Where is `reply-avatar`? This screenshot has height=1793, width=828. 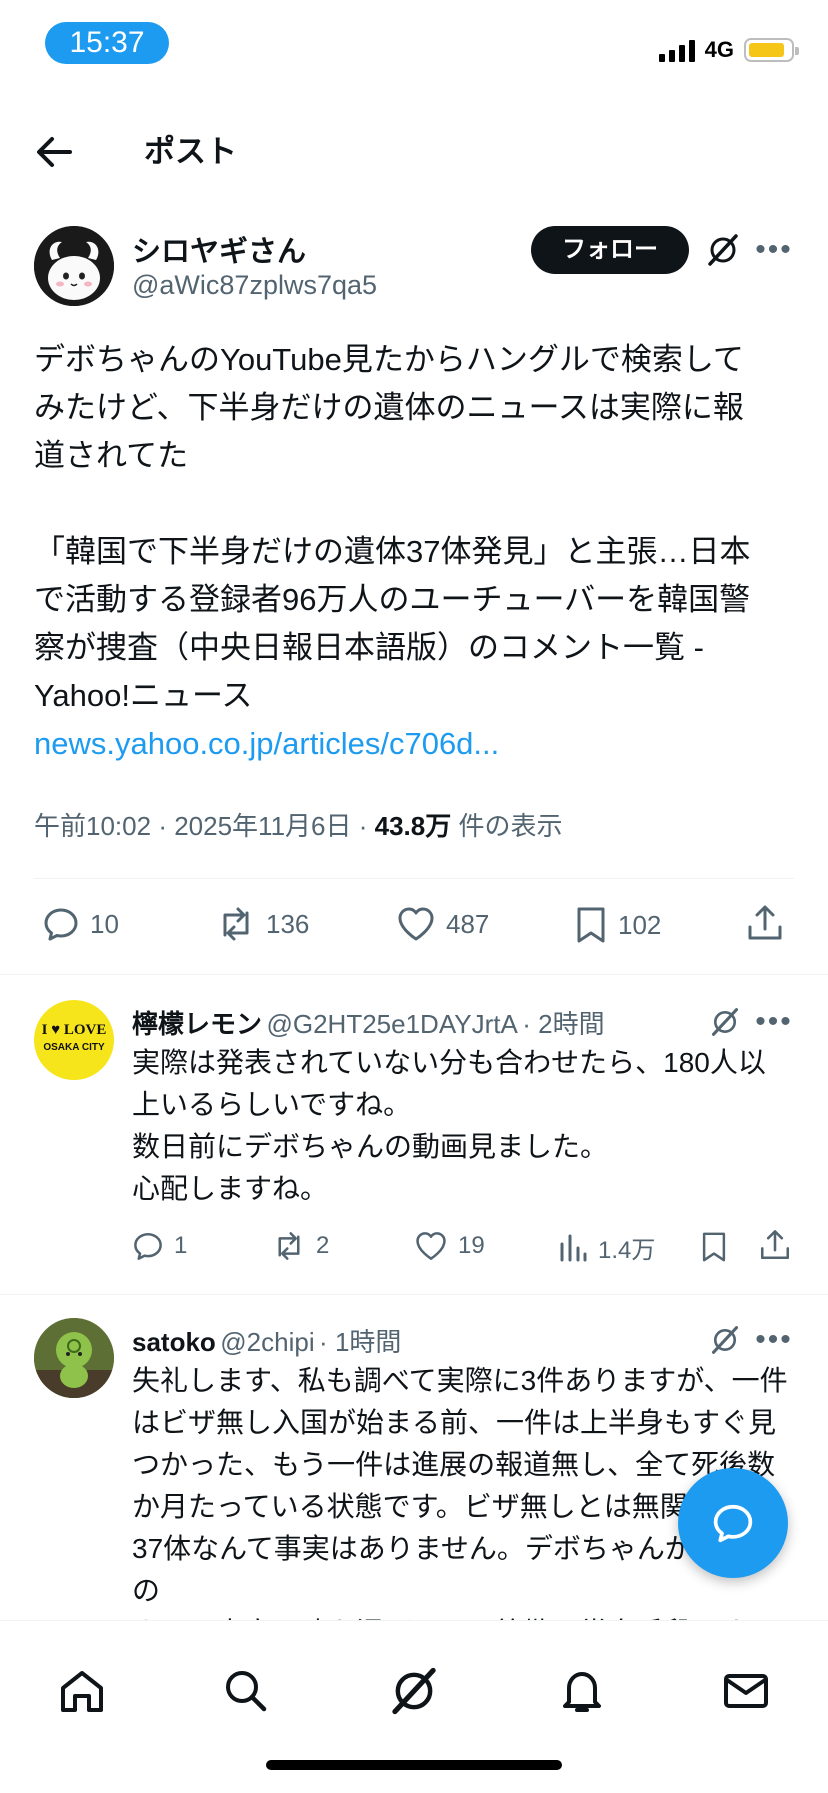
reply-avatar is located at coordinates (74, 1358).